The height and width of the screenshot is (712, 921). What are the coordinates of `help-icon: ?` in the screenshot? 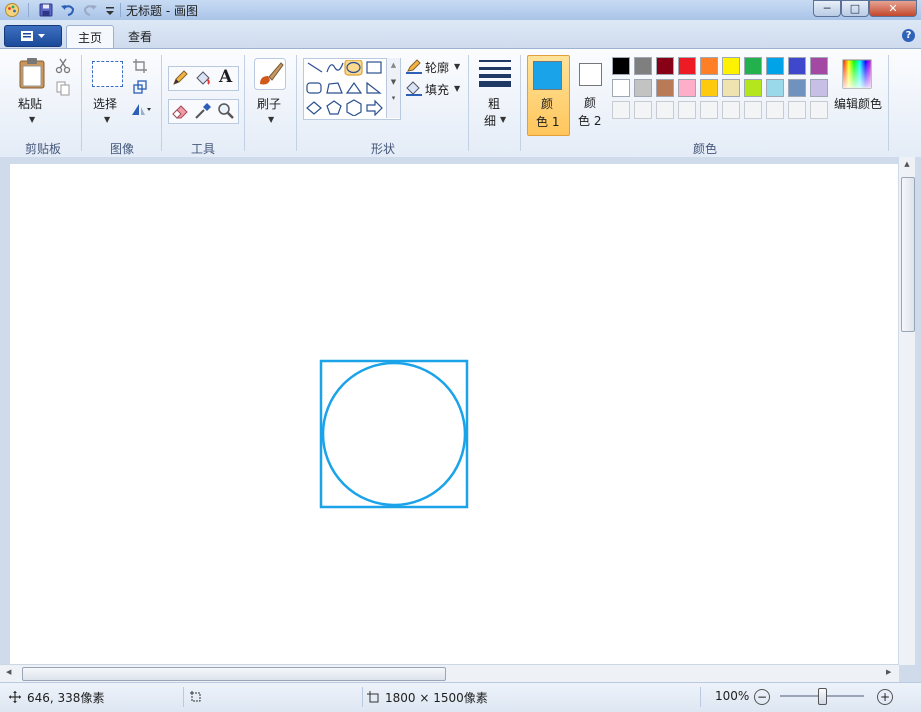 It's located at (908, 35).